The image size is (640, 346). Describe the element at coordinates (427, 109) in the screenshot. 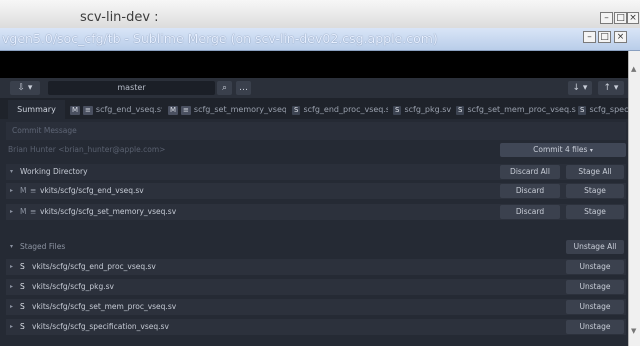

I see `tab-label: scfg_pkg.sv` at that location.